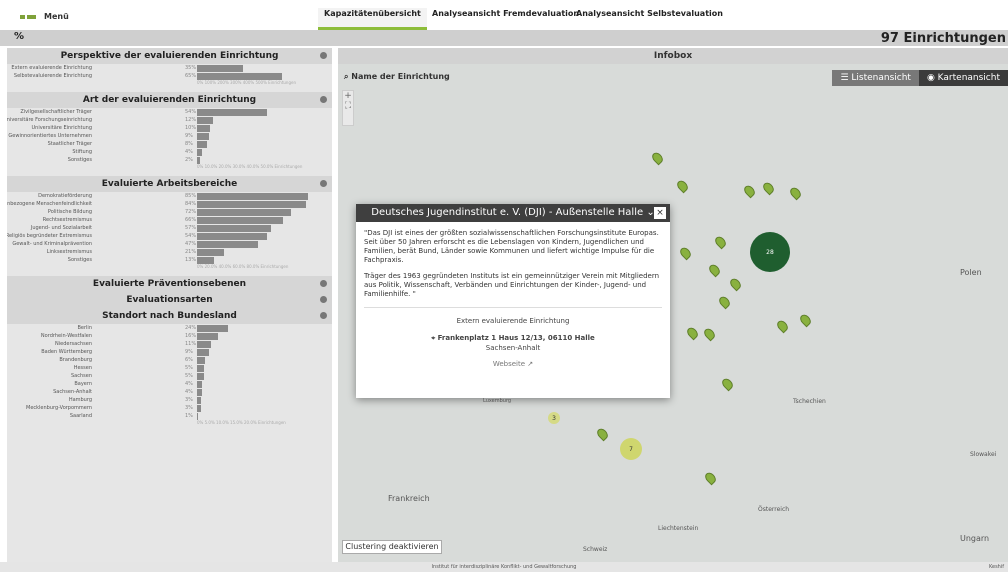 The image size is (1008, 572). I want to click on filter-row: Linksextremismus 21%, so click(169, 252).